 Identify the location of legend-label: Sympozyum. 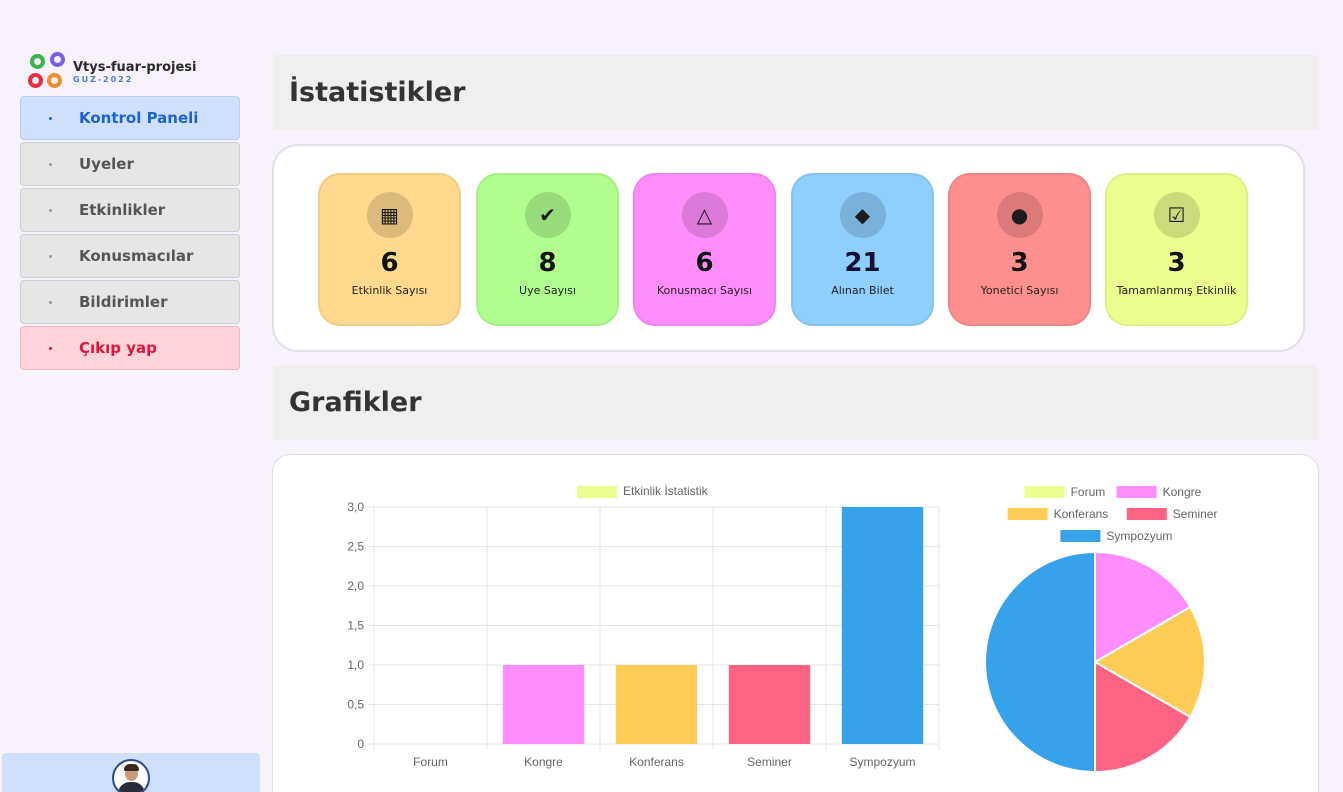
(1139, 536).